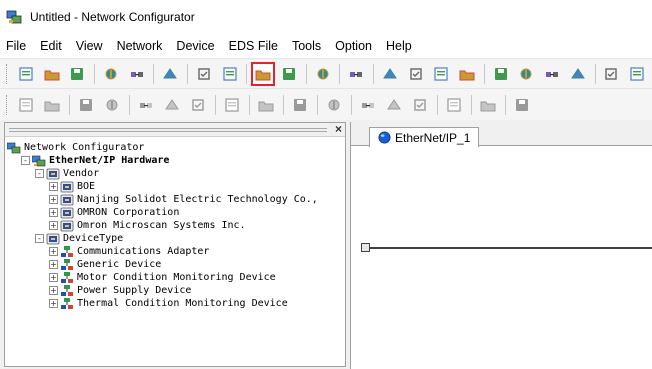 This screenshot has height=369, width=652. I want to click on open-button, so click(52, 74).